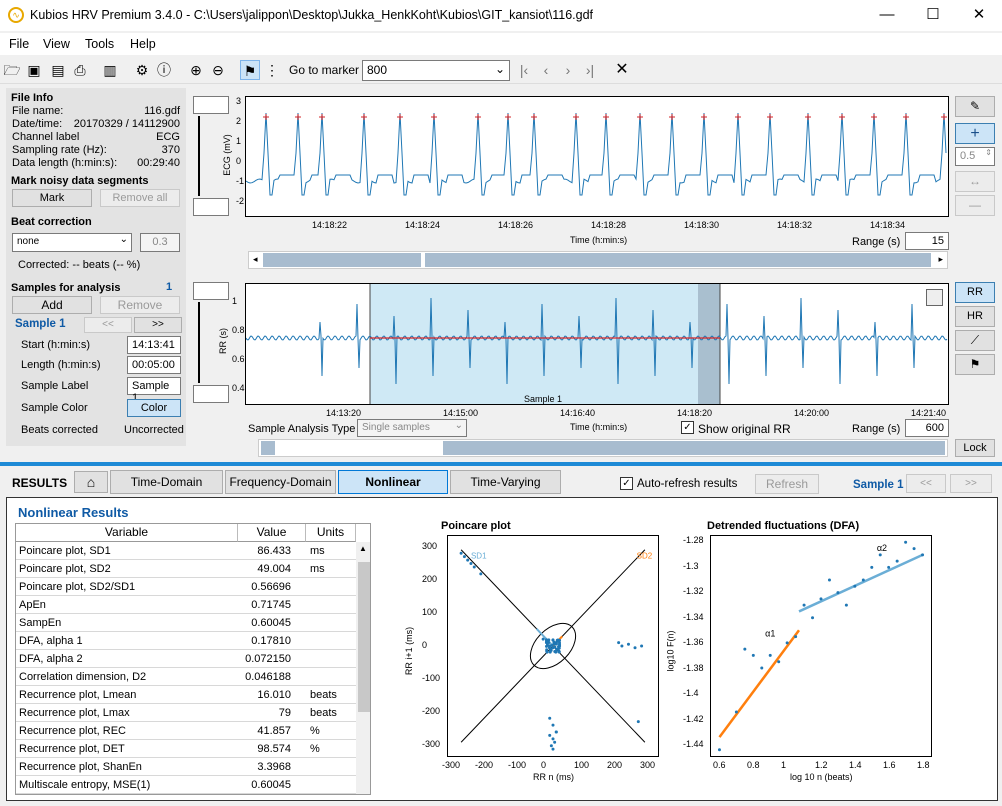  Describe the element at coordinates (193, 623) in the screenshot. I see `table-row: SampEn 0.60045` at that location.